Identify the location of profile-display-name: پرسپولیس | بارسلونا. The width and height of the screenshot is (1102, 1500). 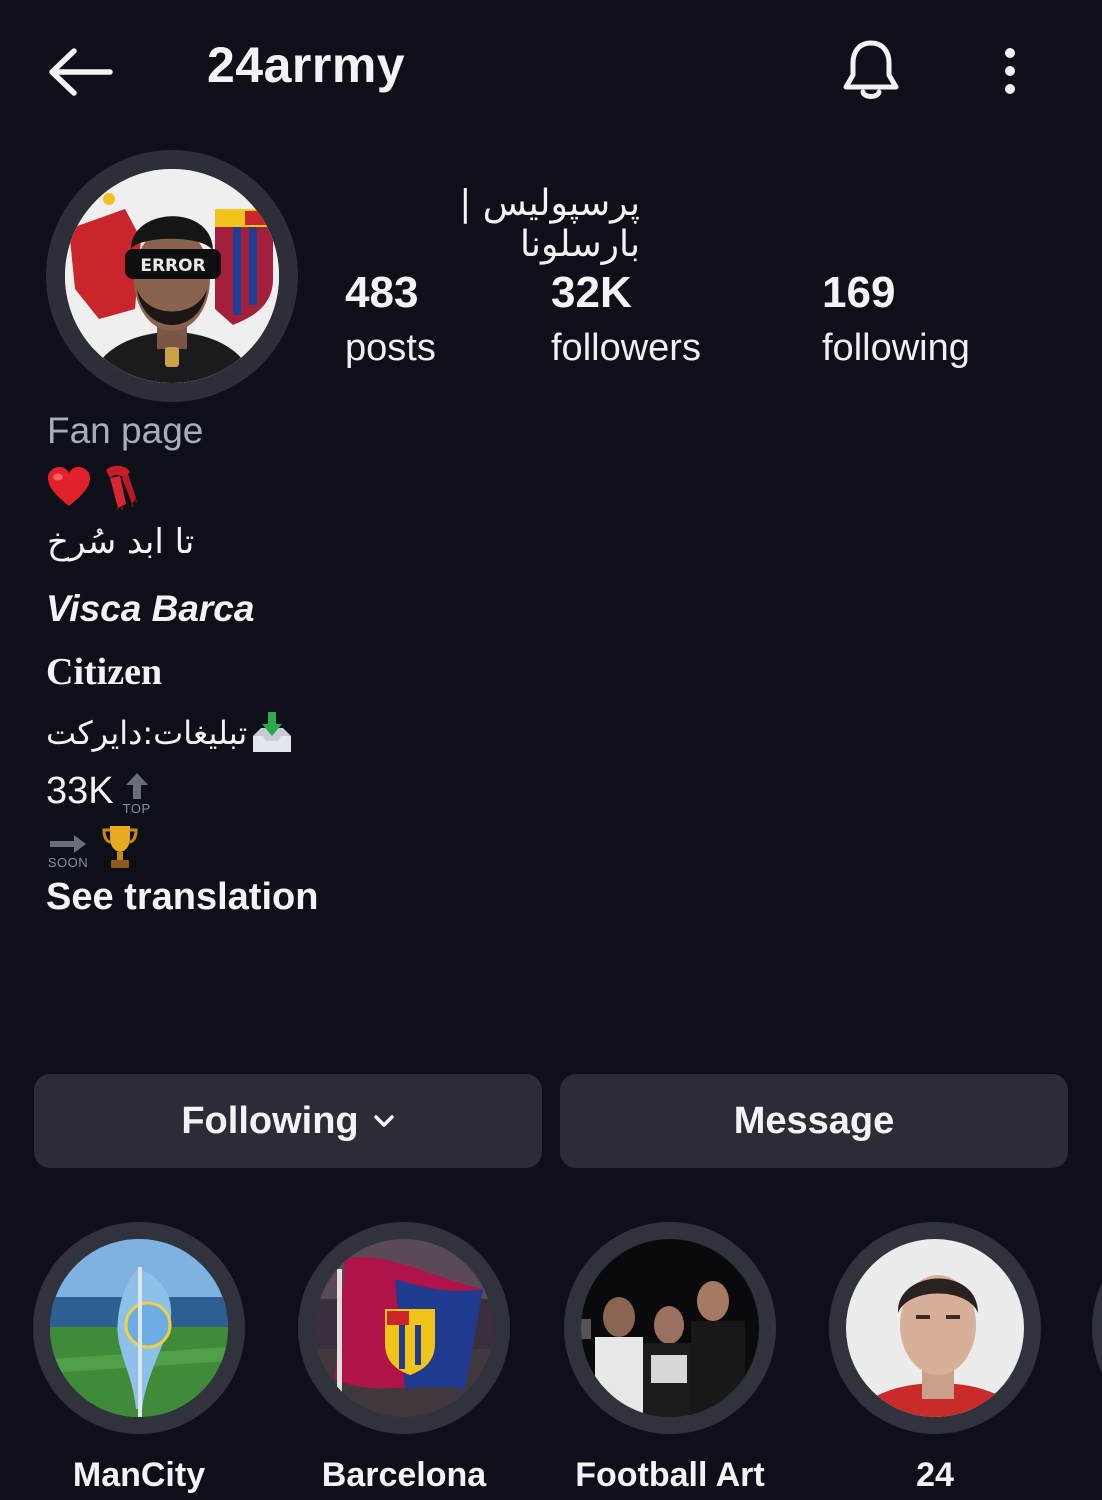
(549, 224).